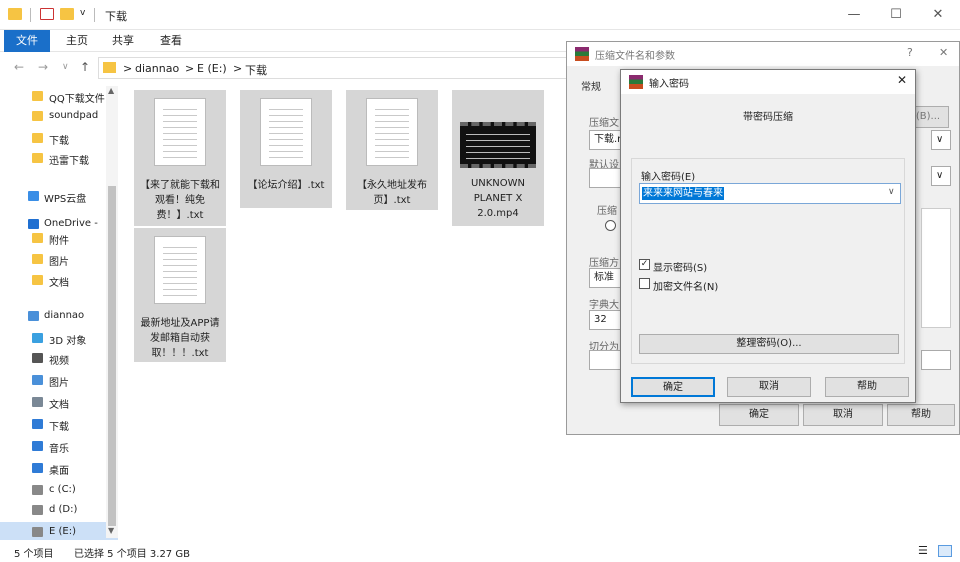 This screenshot has height=562, width=960. I want to click on split-field, so click(605, 360).